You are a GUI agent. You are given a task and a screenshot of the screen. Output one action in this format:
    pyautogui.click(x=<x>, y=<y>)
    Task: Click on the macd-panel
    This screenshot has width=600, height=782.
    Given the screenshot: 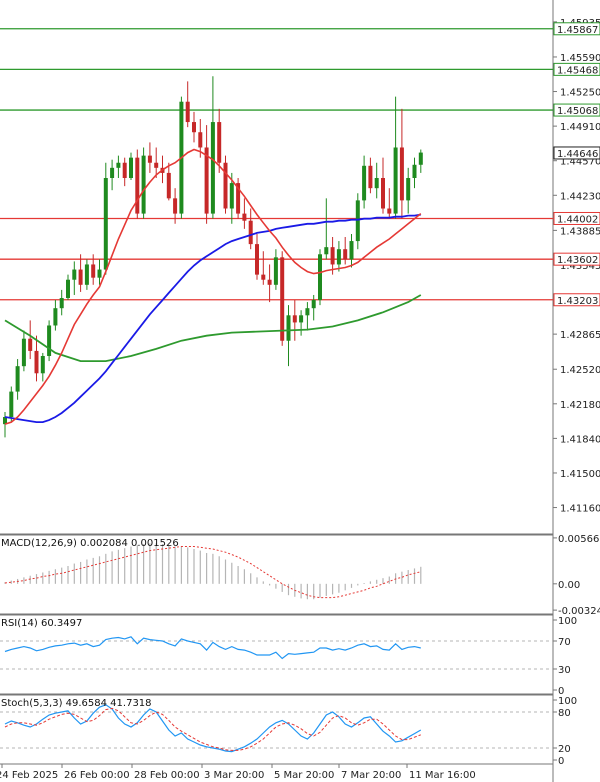 What is the action you would take?
    pyautogui.click(x=213, y=571)
    